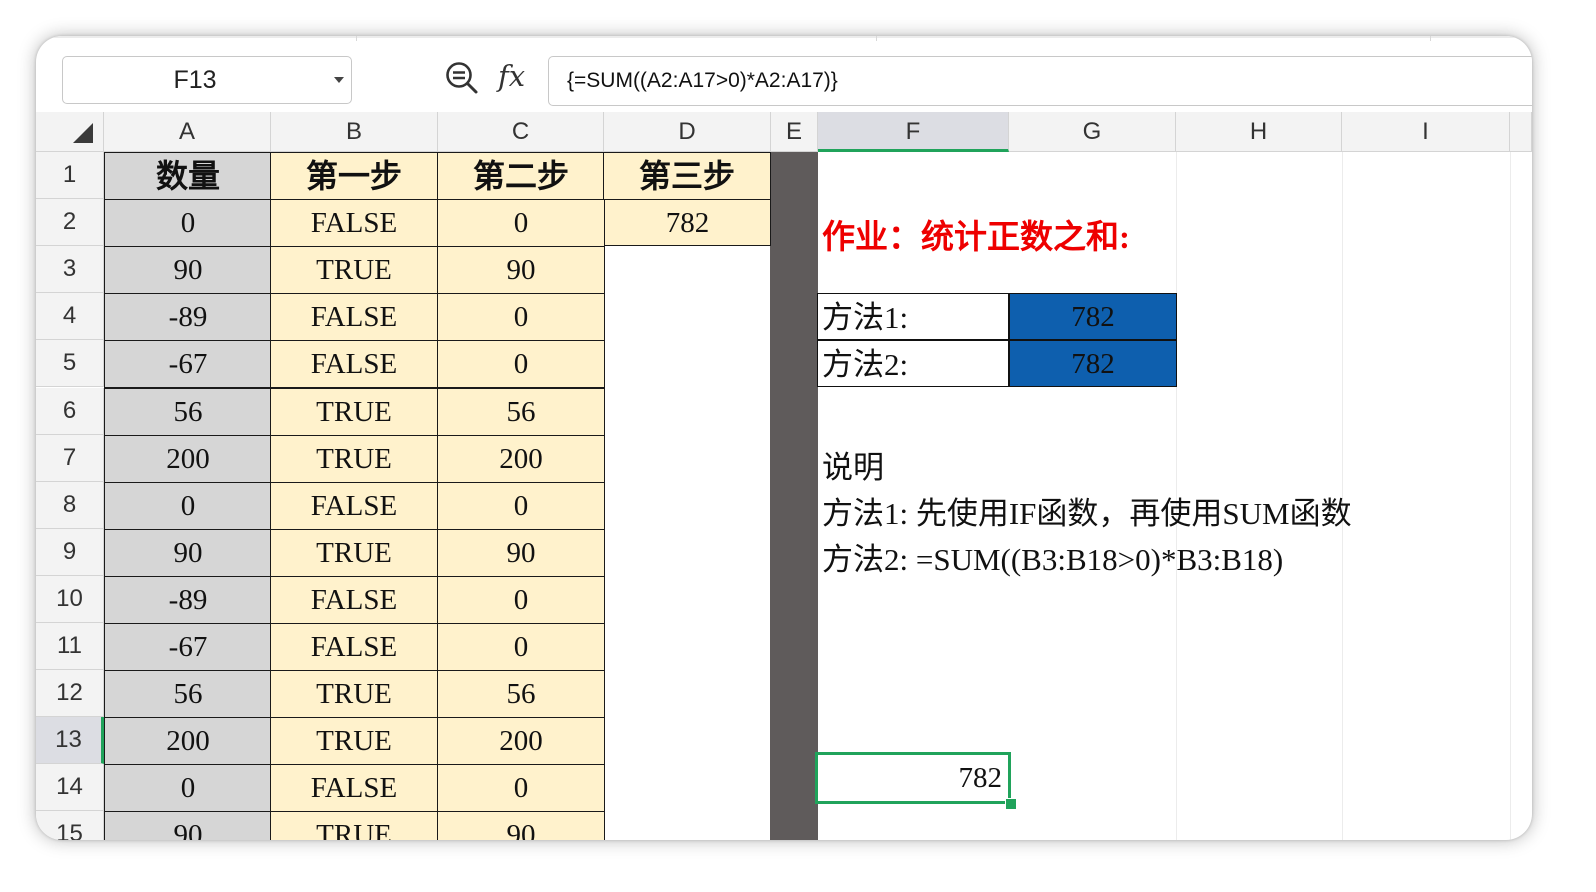 Image resolution: width=1596 pixels, height=892 pixels. Describe the element at coordinates (1426, 132) in the screenshot. I see `column-header-i: I` at that location.